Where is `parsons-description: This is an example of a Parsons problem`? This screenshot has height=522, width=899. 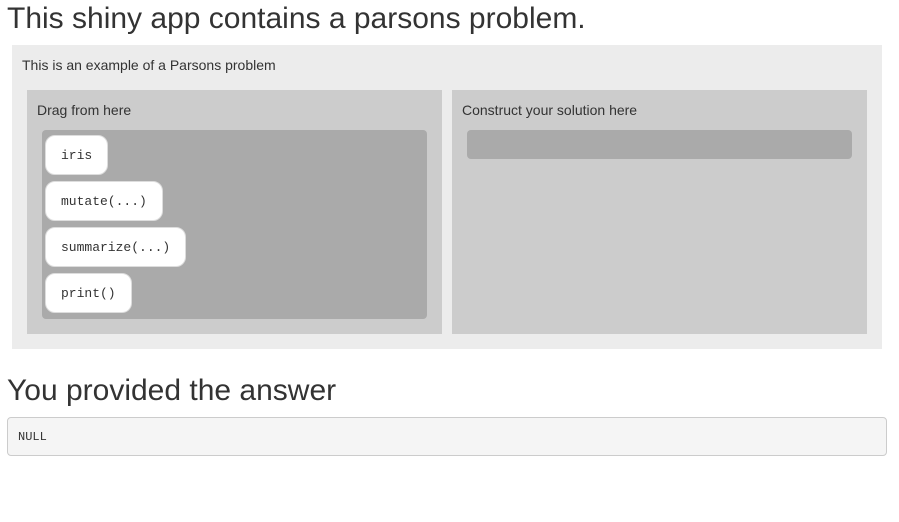
parsons-description: This is an example of a Parsons problem is located at coordinates (149, 65).